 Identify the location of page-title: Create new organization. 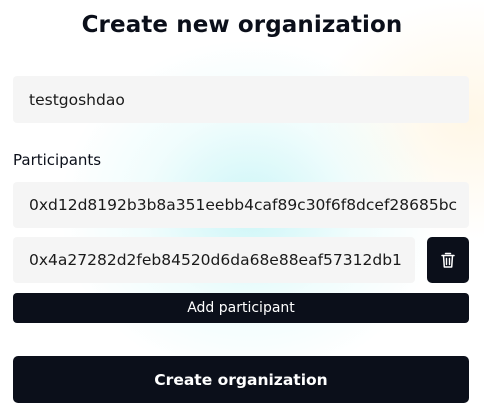
(242, 25).